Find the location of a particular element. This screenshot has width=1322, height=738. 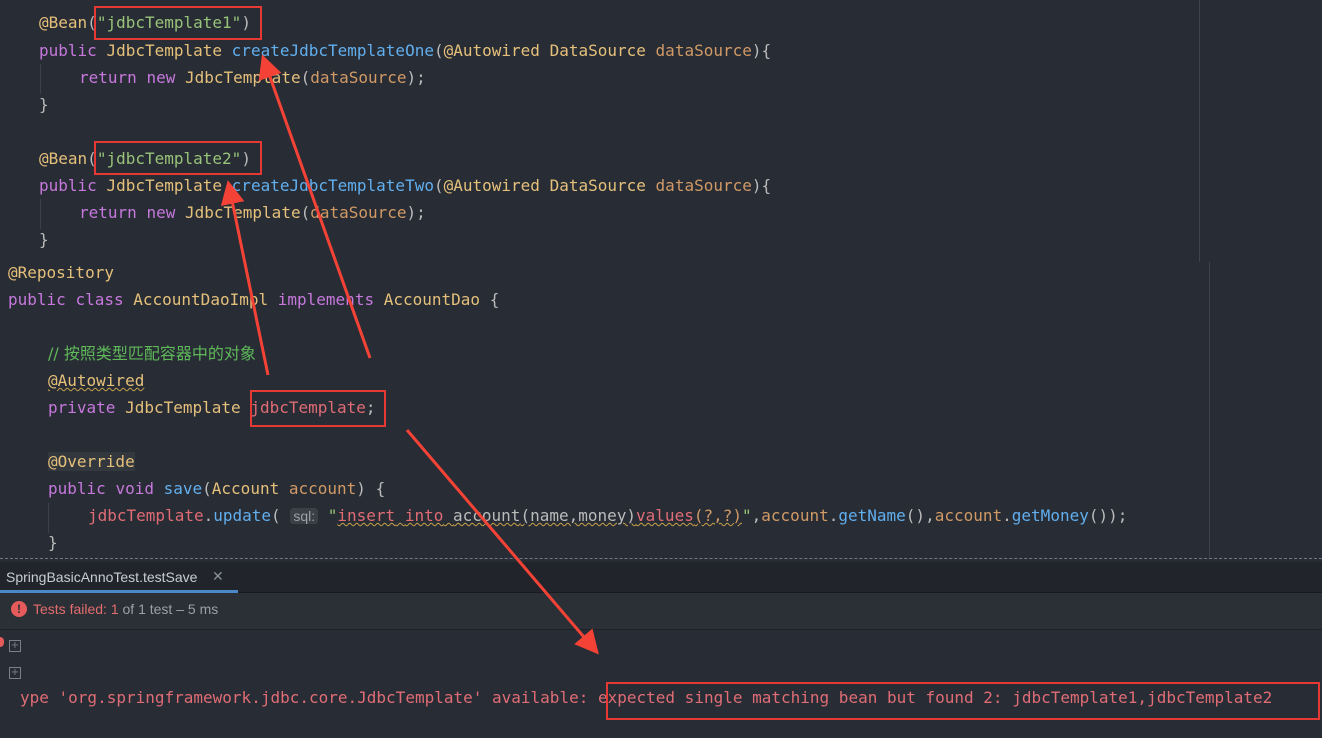

test-status-text: Tests failed: 1 of 1 test – 5 ms is located at coordinates (125, 609).